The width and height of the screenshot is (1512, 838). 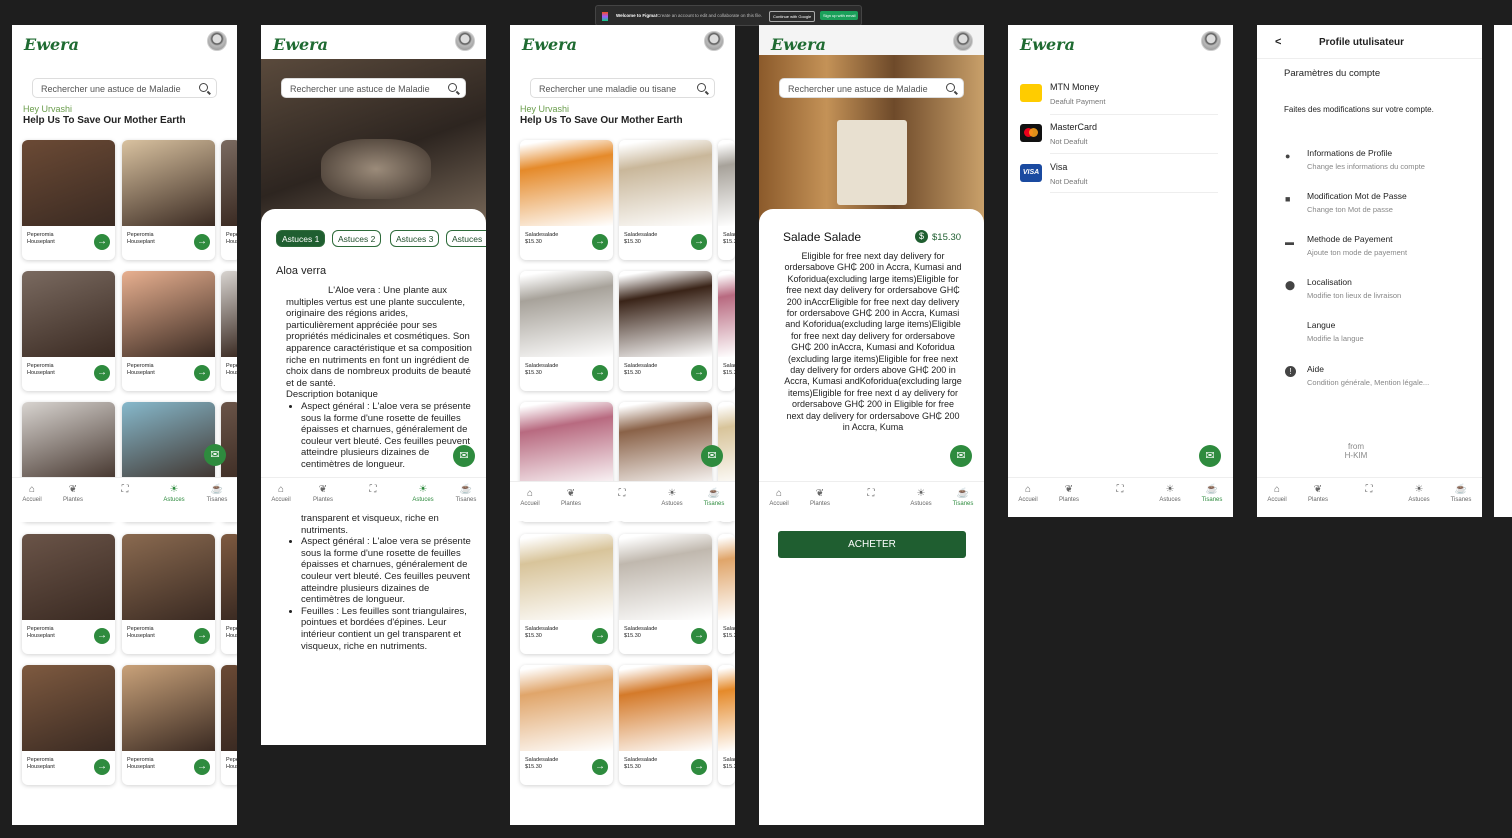 What do you see at coordinates (301, 238) in the screenshot?
I see `tab-astuces-1: Astuces 1` at bounding box center [301, 238].